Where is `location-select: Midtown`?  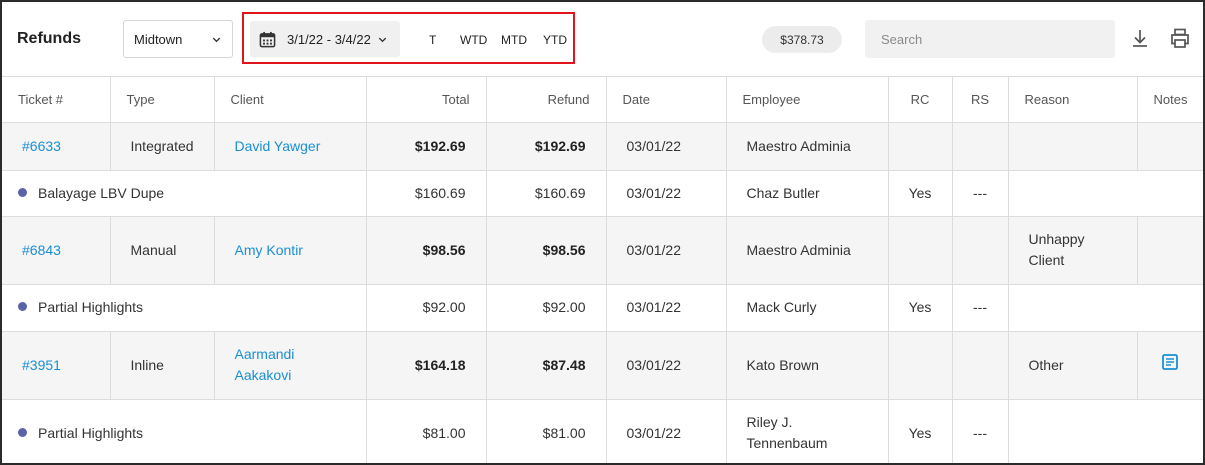
location-select: Midtown is located at coordinates (178, 39).